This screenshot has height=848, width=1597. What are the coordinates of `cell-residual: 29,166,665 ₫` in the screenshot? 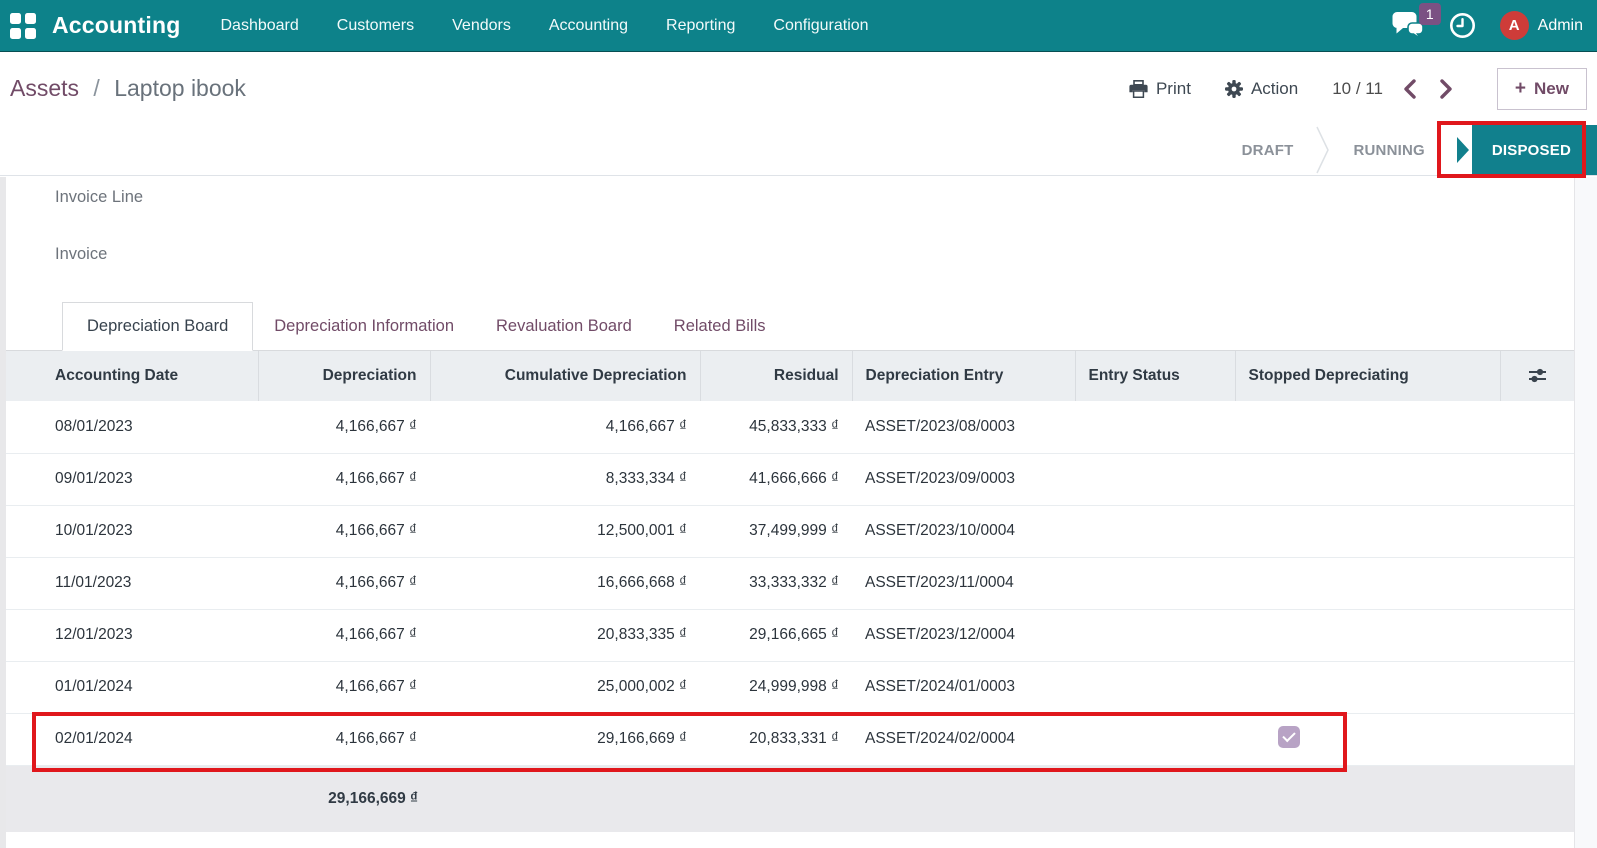 It's located at (776, 635).